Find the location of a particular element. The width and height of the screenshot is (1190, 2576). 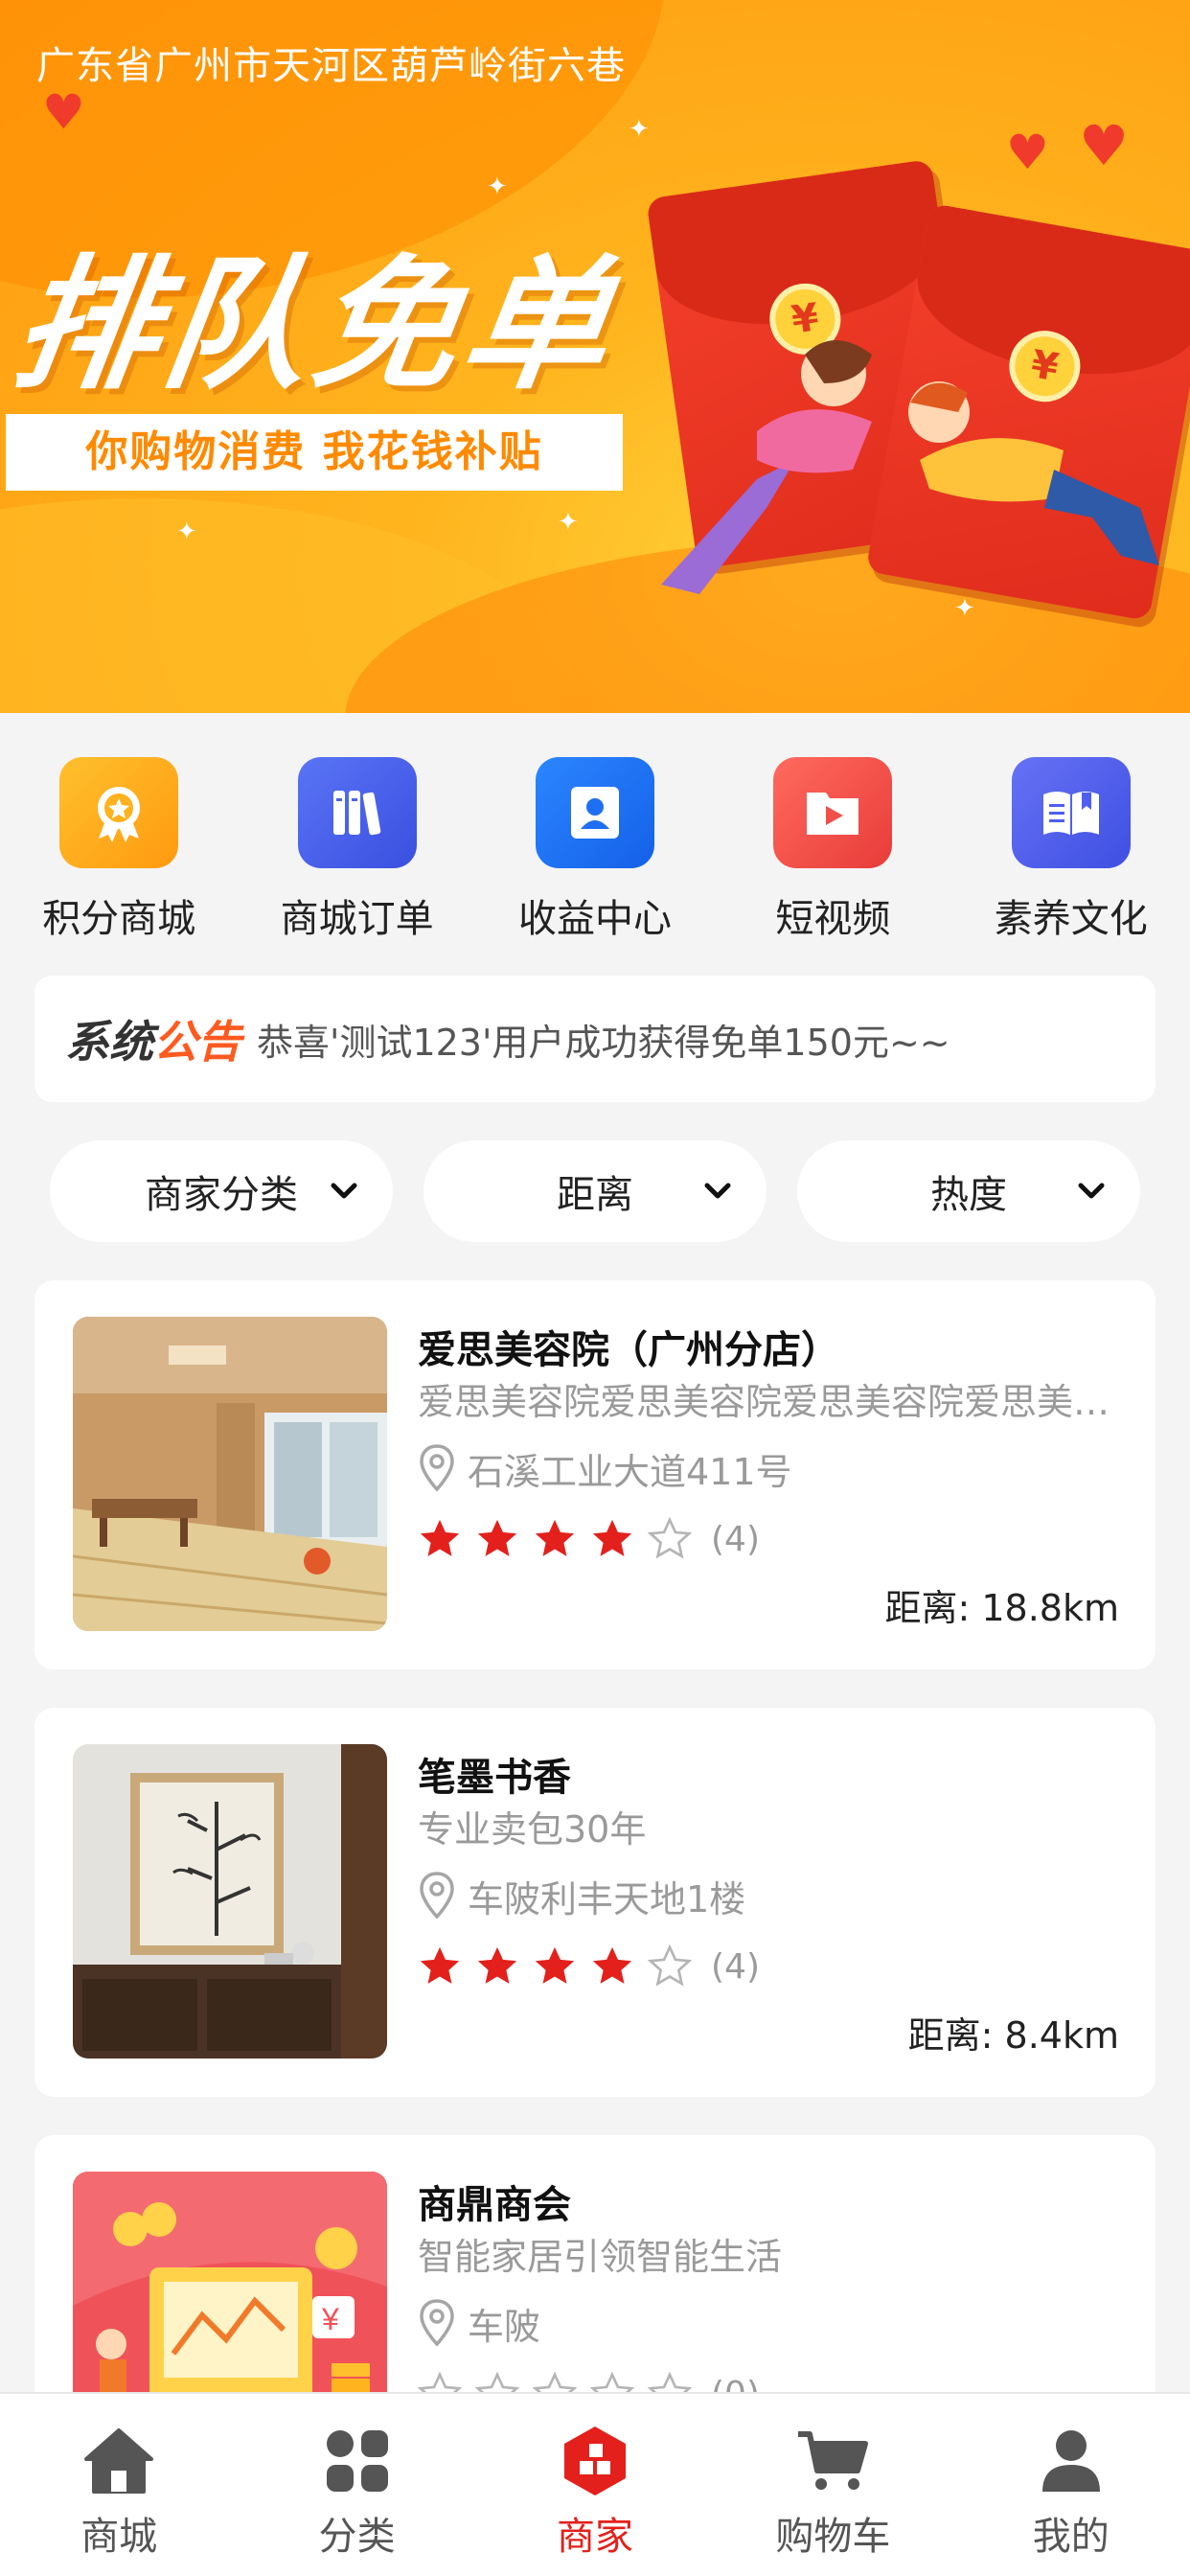

shop-distance: 距离: 8.4km is located at coordinates (1013, 2035).